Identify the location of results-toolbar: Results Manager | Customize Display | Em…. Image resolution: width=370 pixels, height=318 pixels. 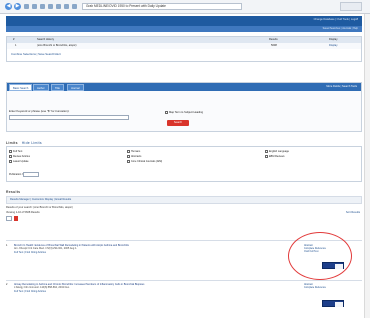
(184, 200).